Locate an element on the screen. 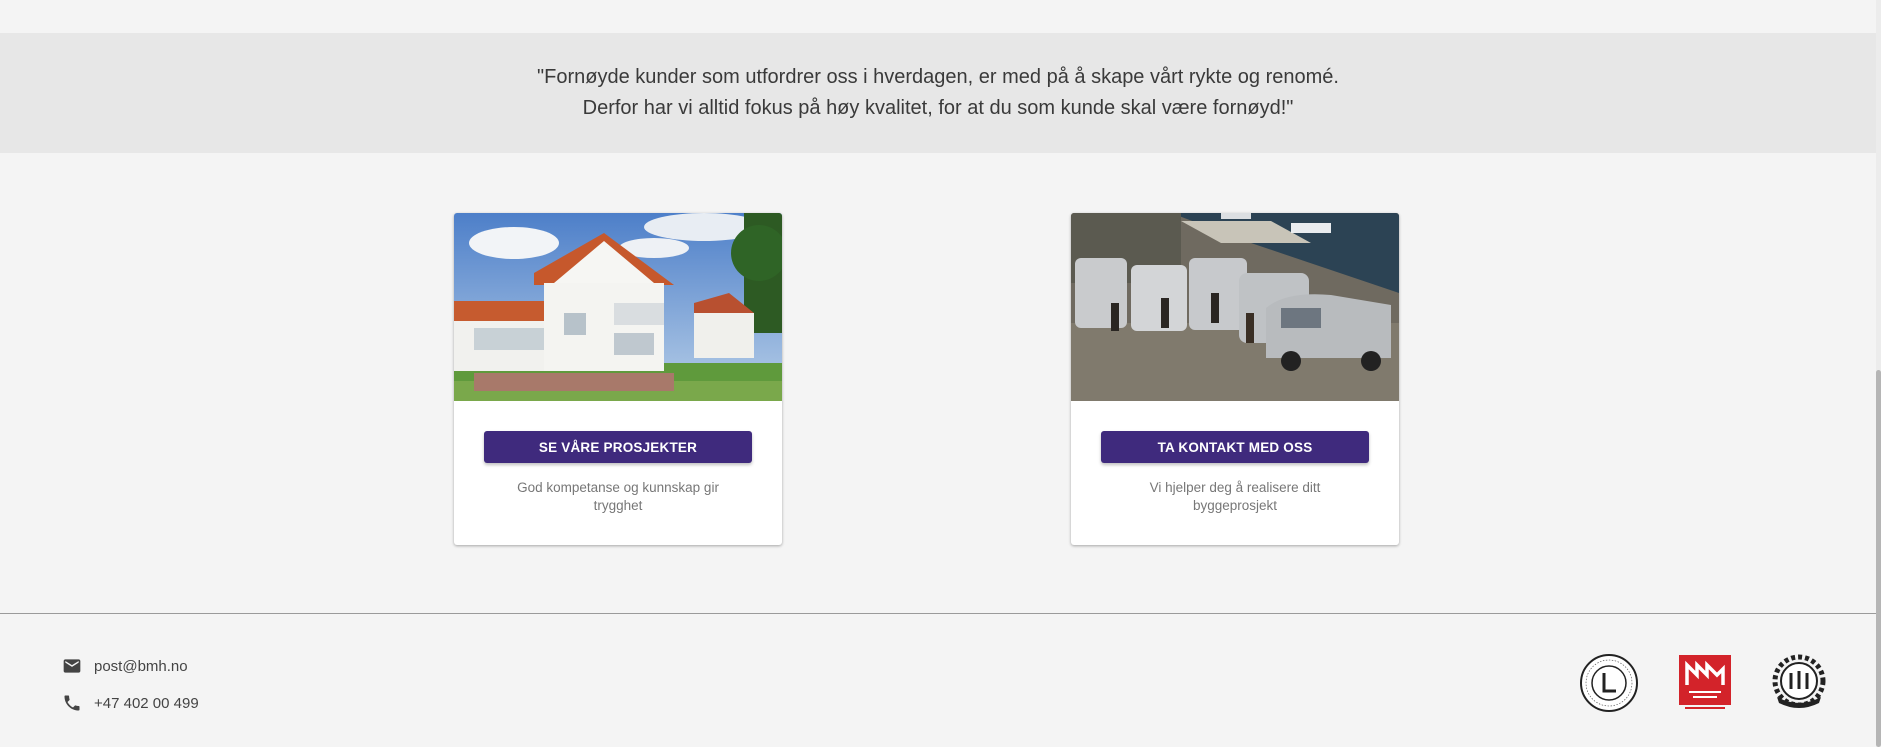 The width and height of the screenshot is (1881, 747). email-link: post@bmh.no is located at coordinates (141, 666).